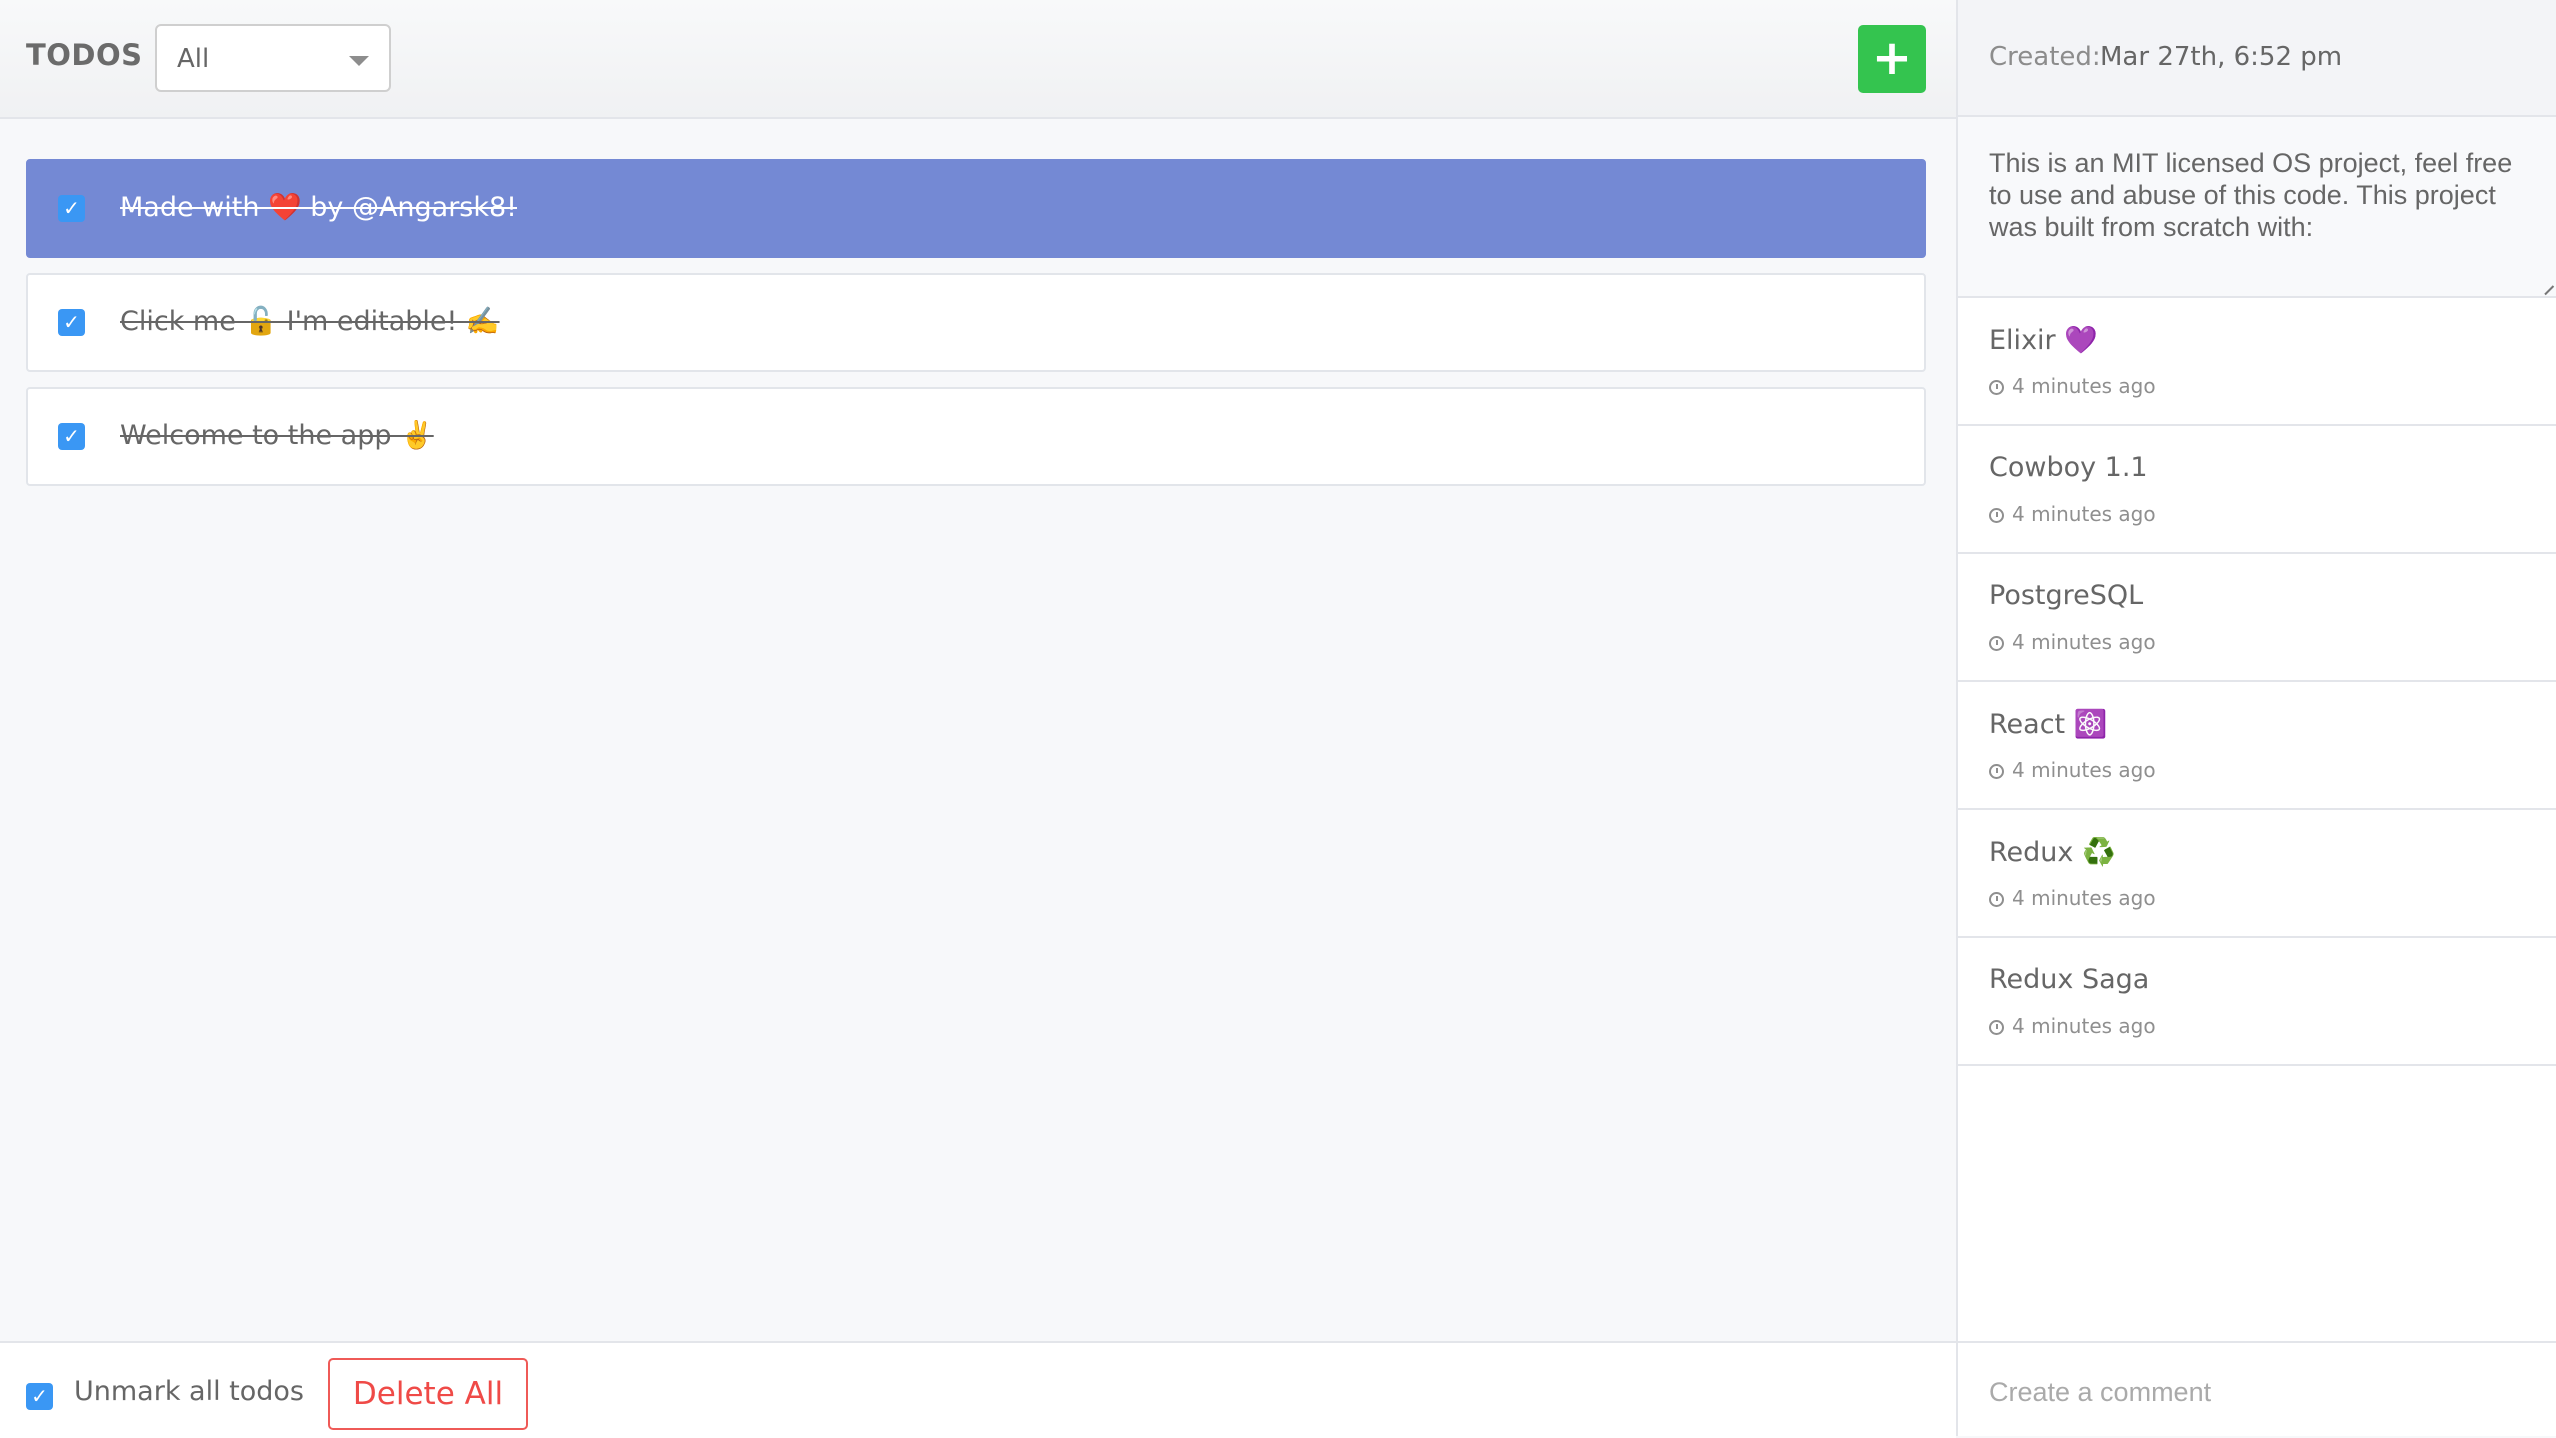  Describe the element at coordinates (2048, 724) in the screenshot. I see `comment-title: React ⚛️` at that location.